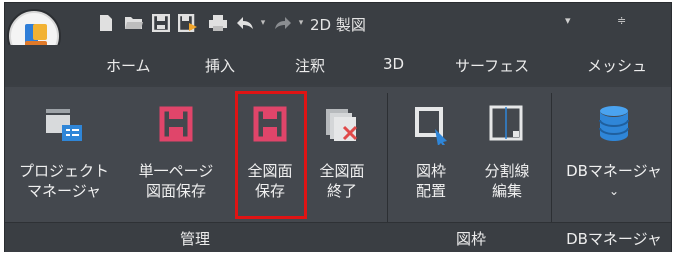 The height and width of the screenshot is (253, 676). Describe the element at coordinates (342, 154) in the screenshot. I see `close-all-drawings-button: 全図面 終了` at that location.